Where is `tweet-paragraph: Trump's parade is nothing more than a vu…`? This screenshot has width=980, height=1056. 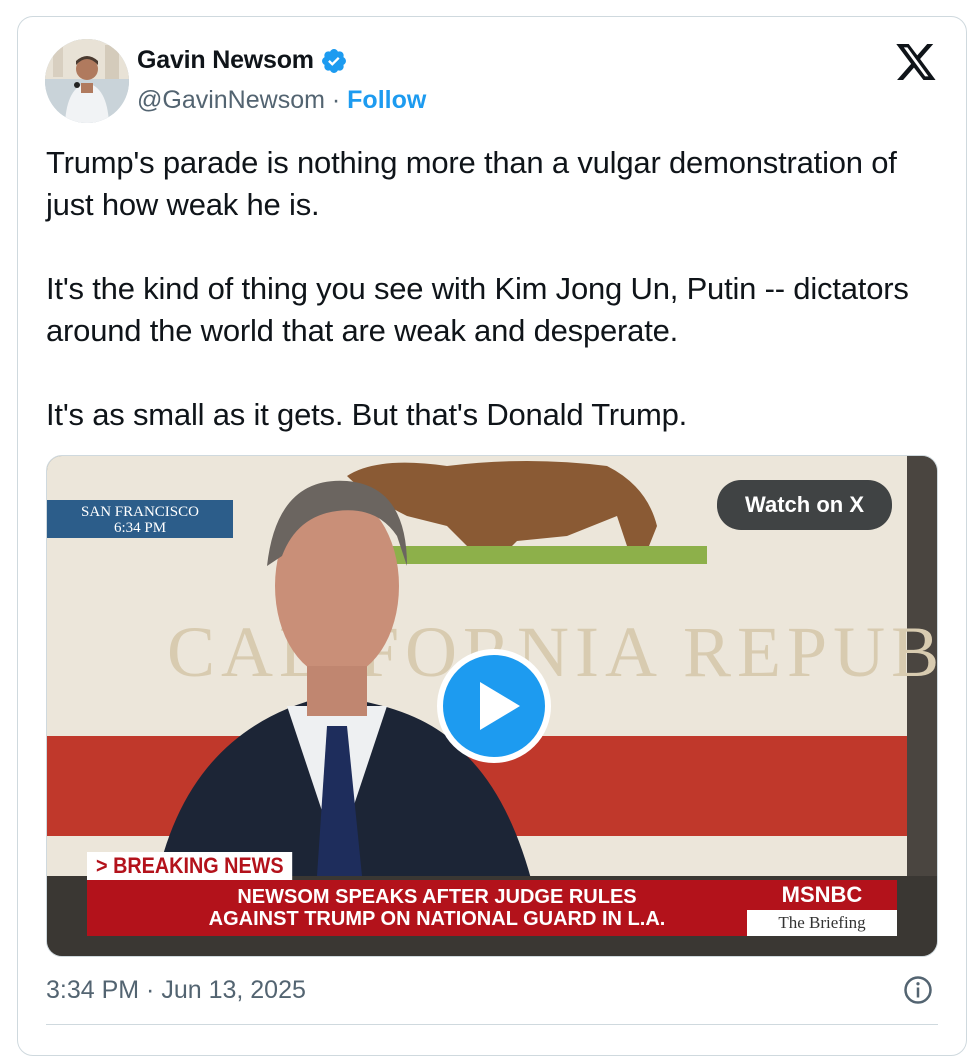 tweet-paragraph: Trump's parade is nothing more than a vu… is located at coordinates (471, 183).